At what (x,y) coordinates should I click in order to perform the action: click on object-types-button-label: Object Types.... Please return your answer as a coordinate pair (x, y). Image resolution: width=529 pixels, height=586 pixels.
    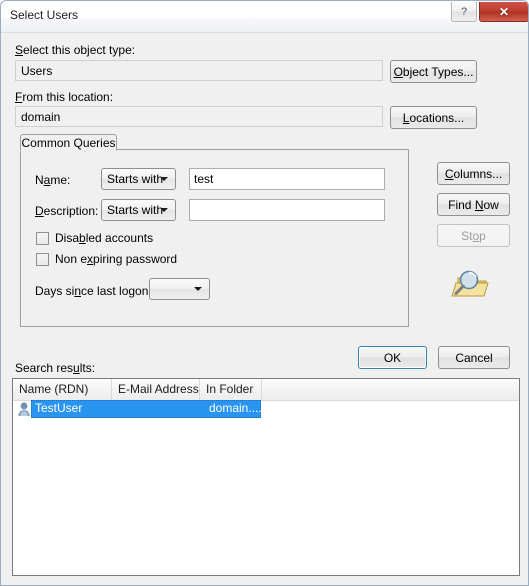
    Looking at the image, I should click on (433, 71).